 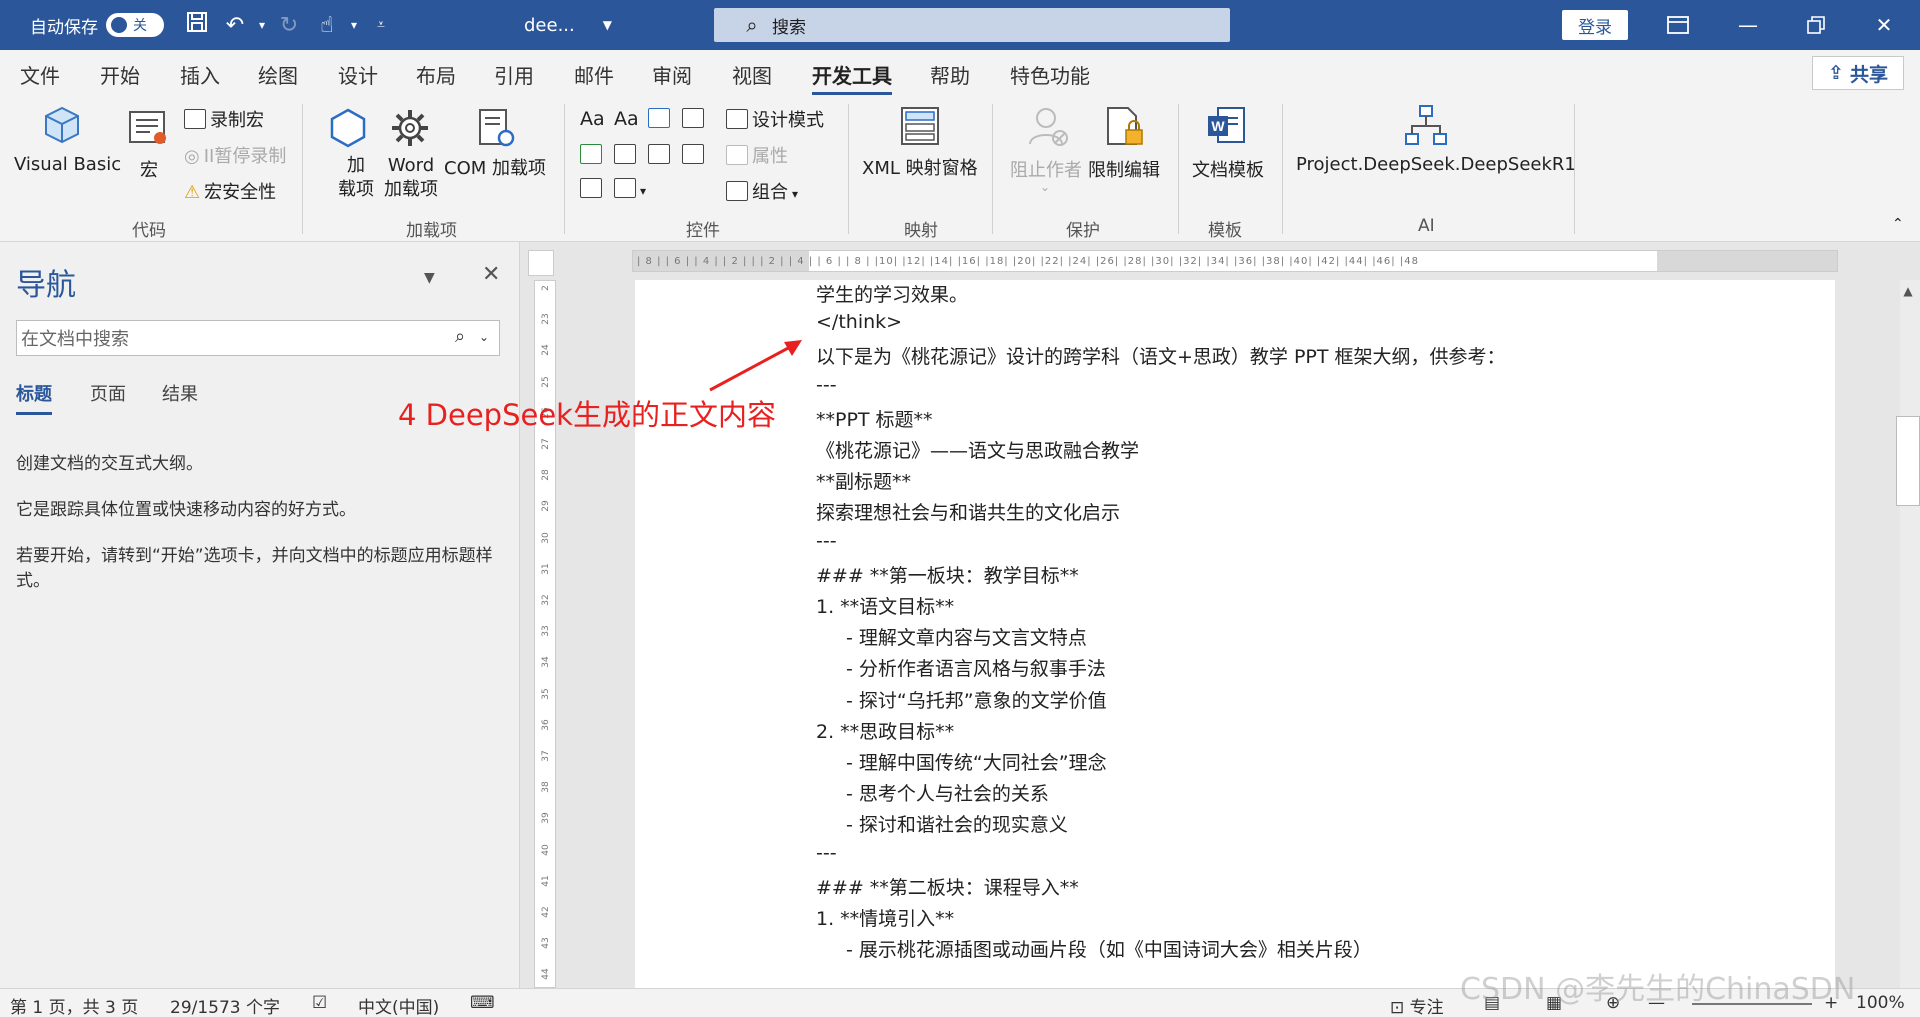 I want to click on tab-selector, so click(x=541, y=263).